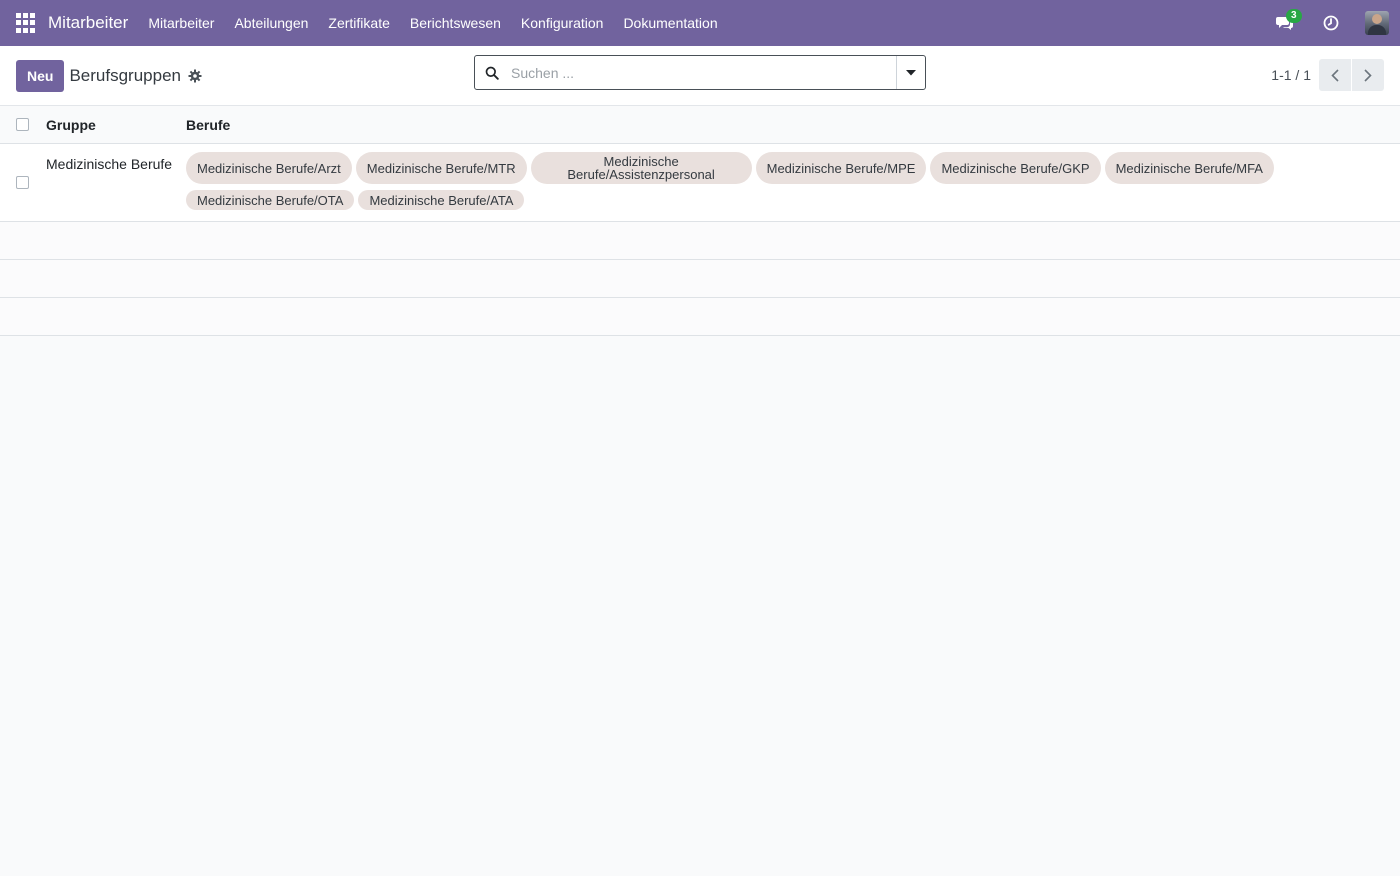  Describe the element at coordinates (492, 72) in the screenshot. I see `search-icon` at that location.